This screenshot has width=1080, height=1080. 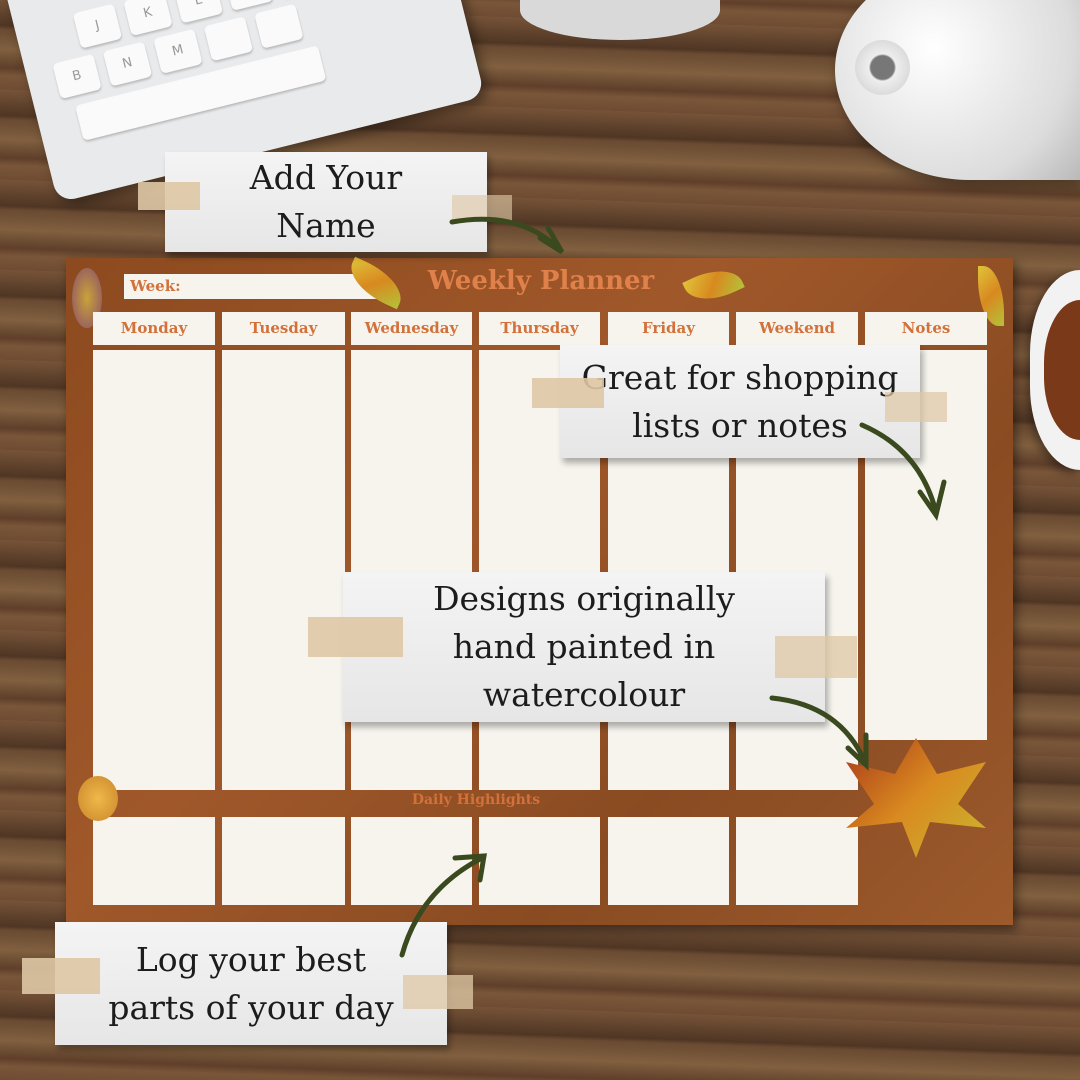 I want to click on key: K, so click(x=148, y=18).